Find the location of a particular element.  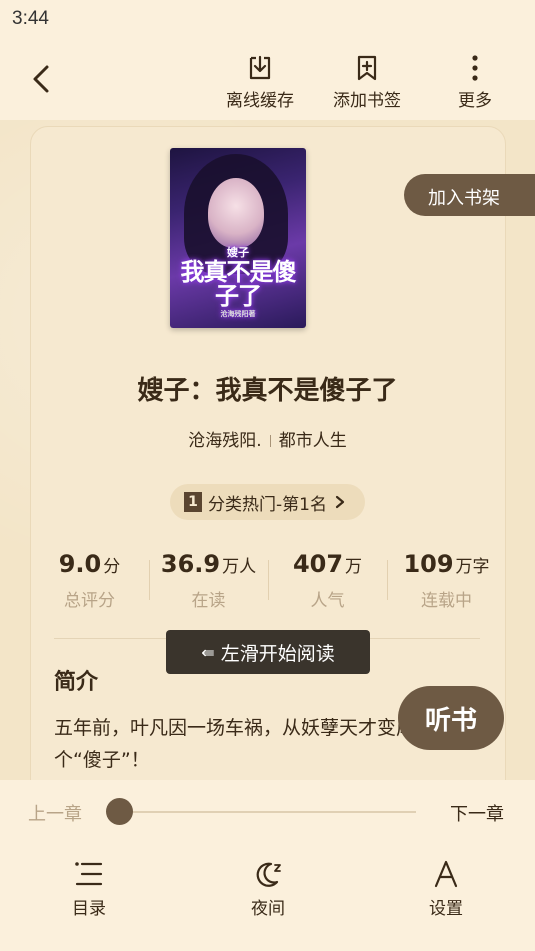

more-label: 更多 is located at coordinates (475, 101).